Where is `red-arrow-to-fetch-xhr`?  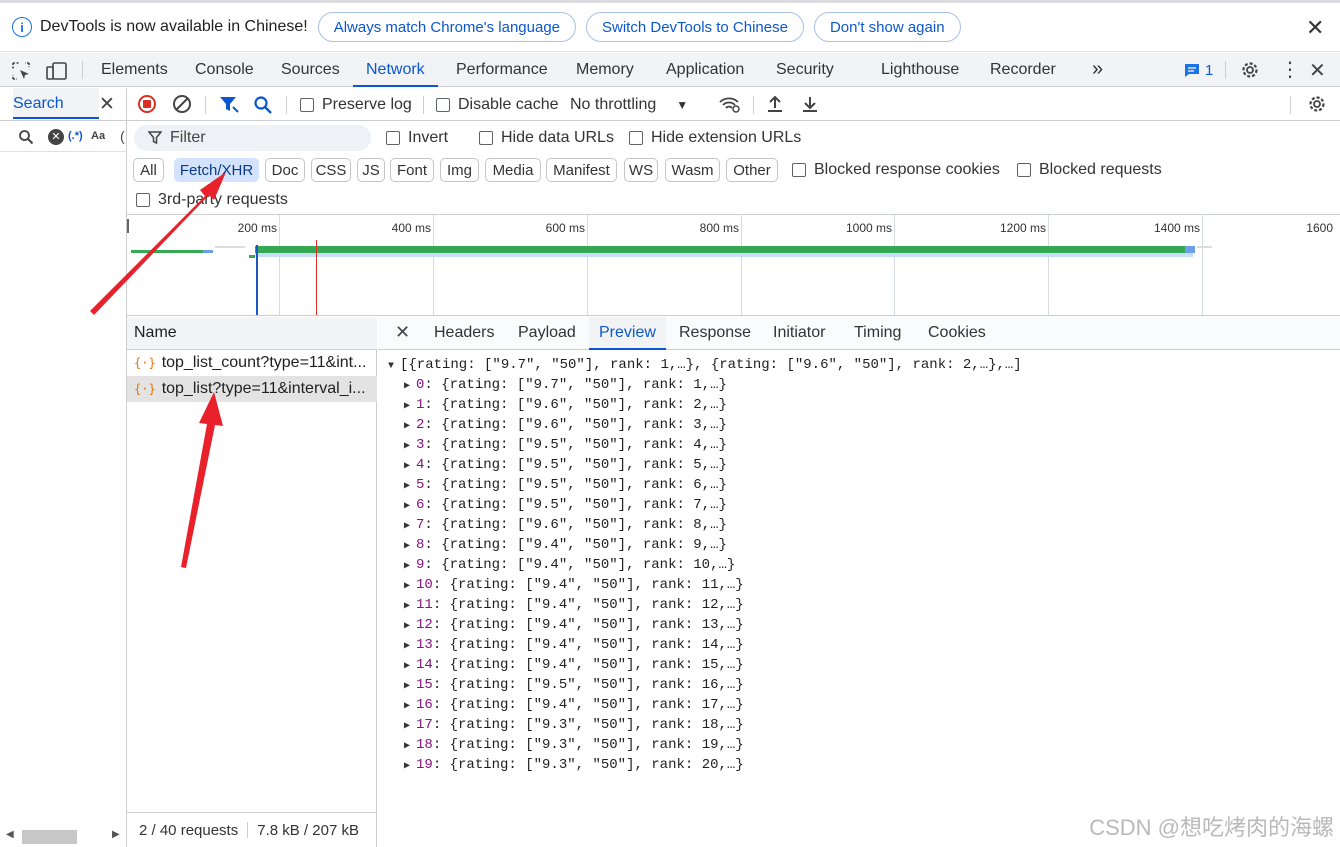 red-arrow-to-fetch-xhr is located at coordinates (158, 243).